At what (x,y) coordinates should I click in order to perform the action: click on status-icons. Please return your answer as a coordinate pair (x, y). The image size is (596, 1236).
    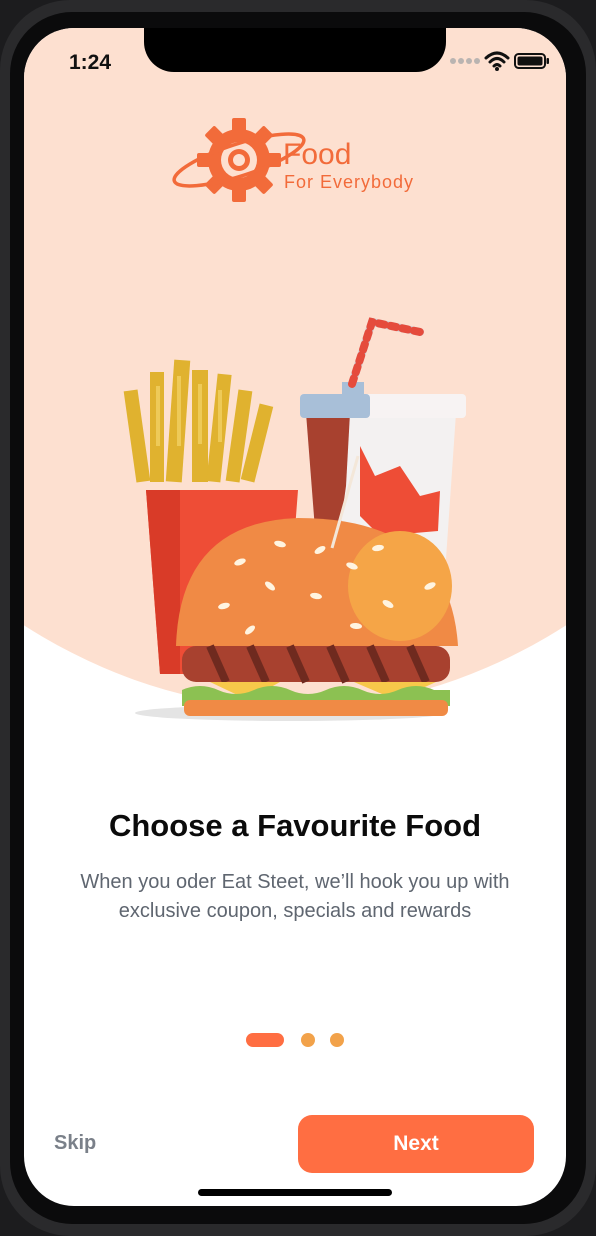
    Looking at the image, I should click on (500, 61).